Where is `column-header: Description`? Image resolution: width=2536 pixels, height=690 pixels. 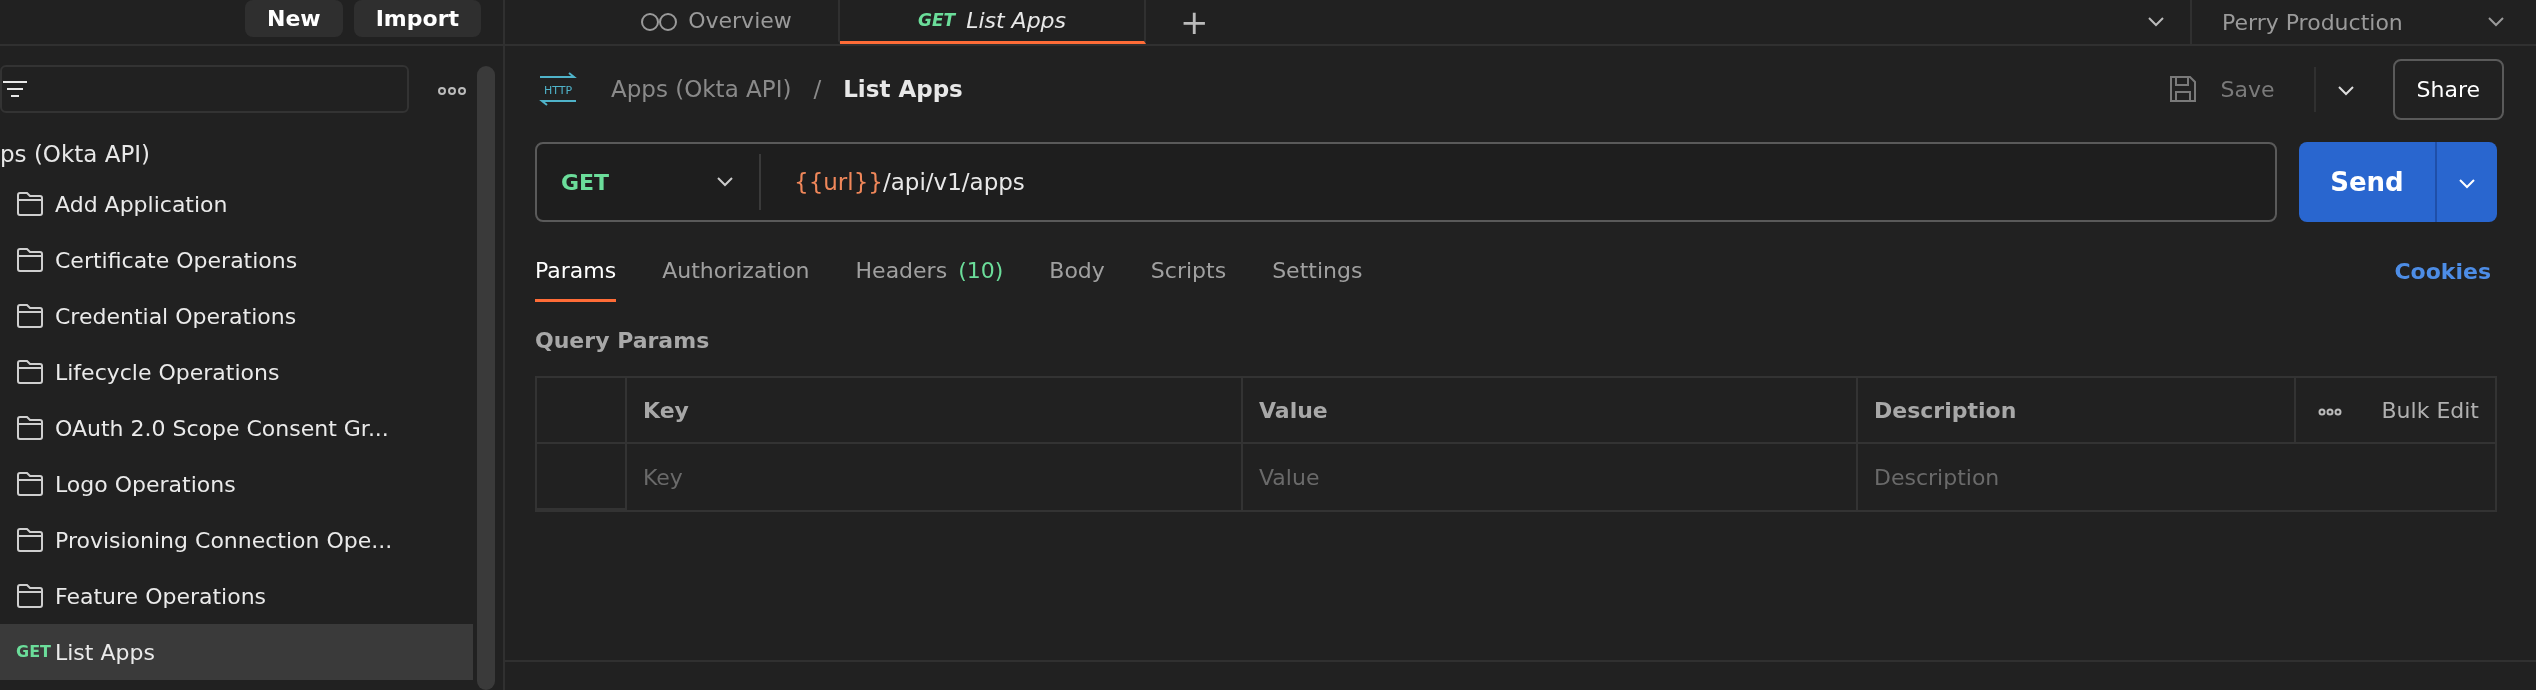 column-header: Description is located at coordinates (2077, 411).